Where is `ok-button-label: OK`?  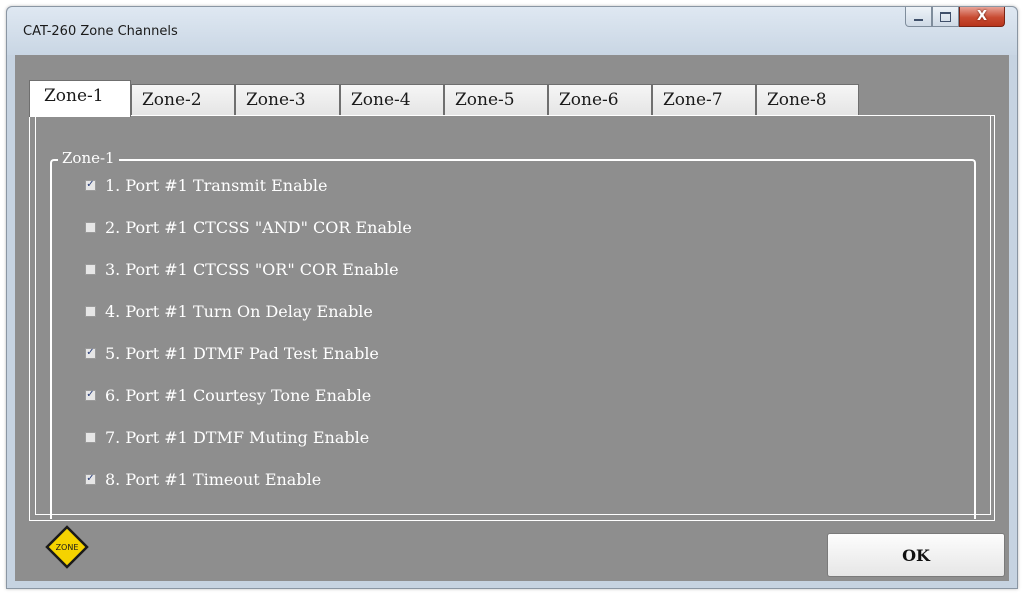 ok-button-label: OK is located at coordinates (916, 555).